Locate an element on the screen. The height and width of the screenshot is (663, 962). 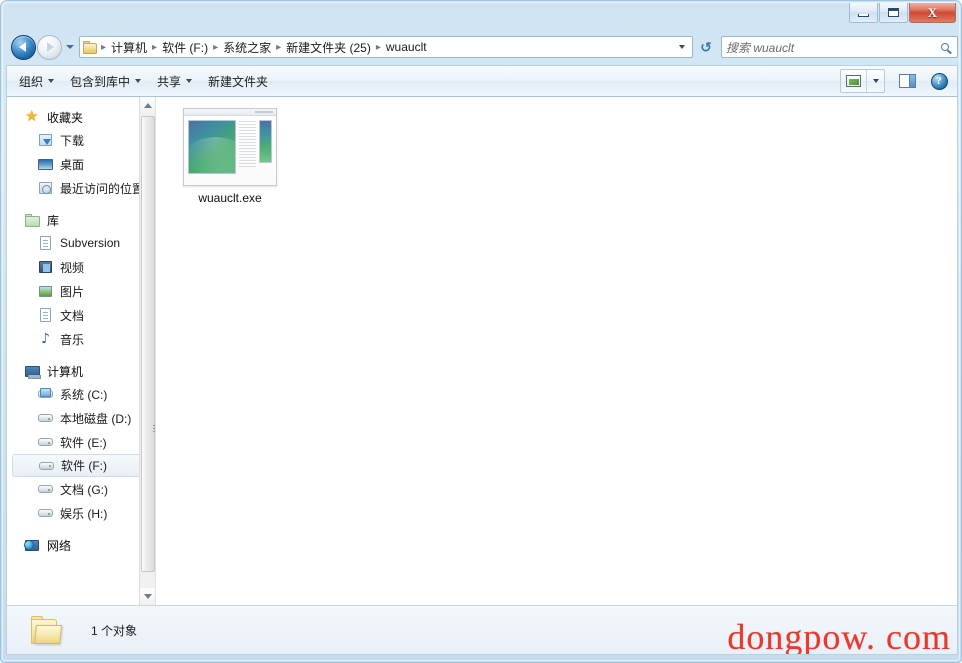
sidebar-item-label: 软件 (F:) is located at coordinates (84, 466).